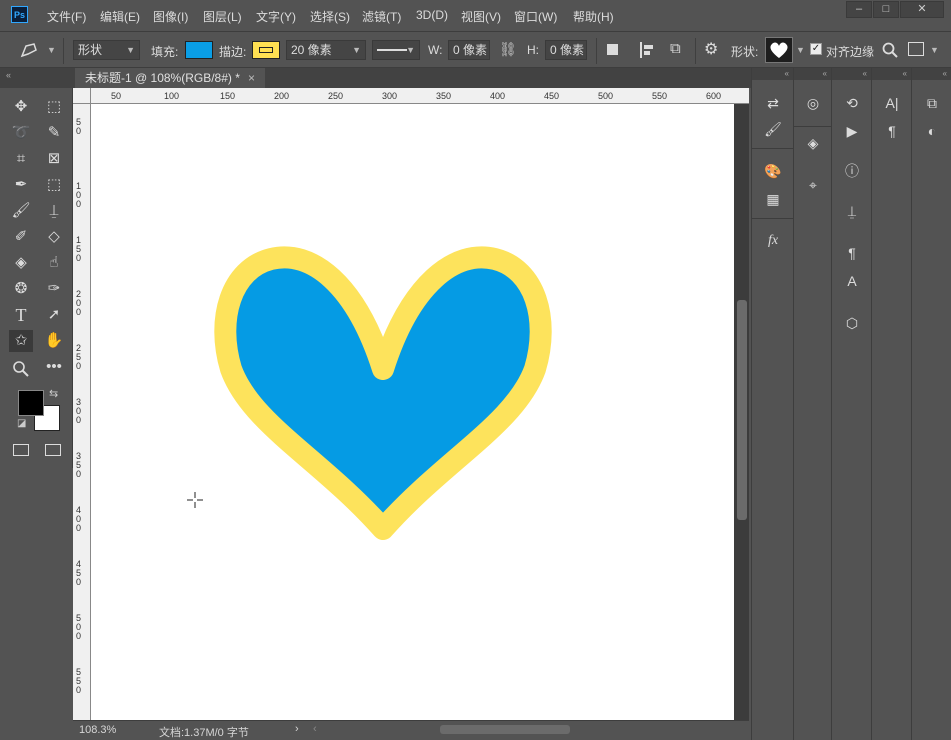 The height and width of the screenshot is (740, 951). What do you see at coordinates (29, 50) in the screenshot?
I see `pen-shape-icon` at bounding box center [29, 50].